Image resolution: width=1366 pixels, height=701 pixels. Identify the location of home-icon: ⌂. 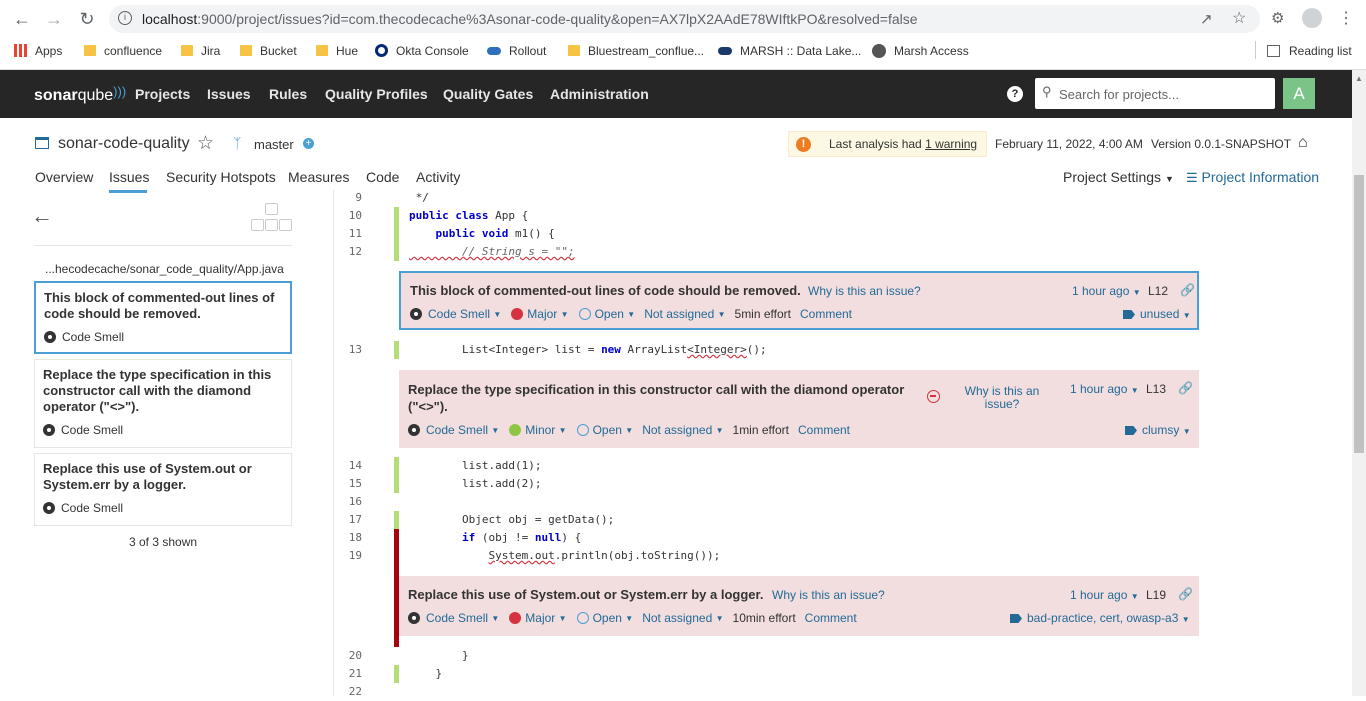
(1303, 143).